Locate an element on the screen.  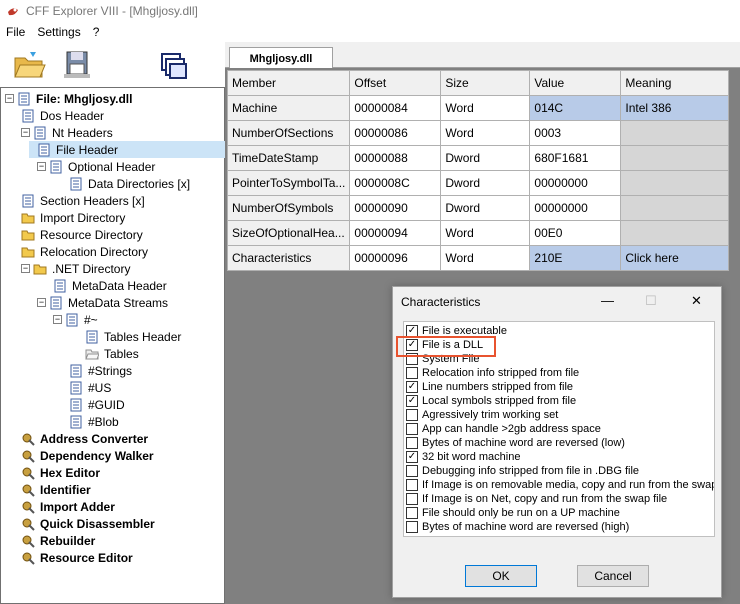
tree-node-dos-header: Dos Header is located at coordinates (63, 115).